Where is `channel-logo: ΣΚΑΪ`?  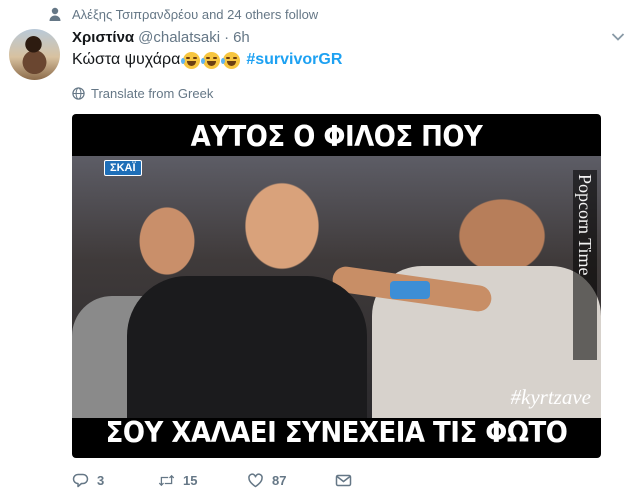
channel-logo: ΣΚΑΪ is located at coordinates (123, 168).